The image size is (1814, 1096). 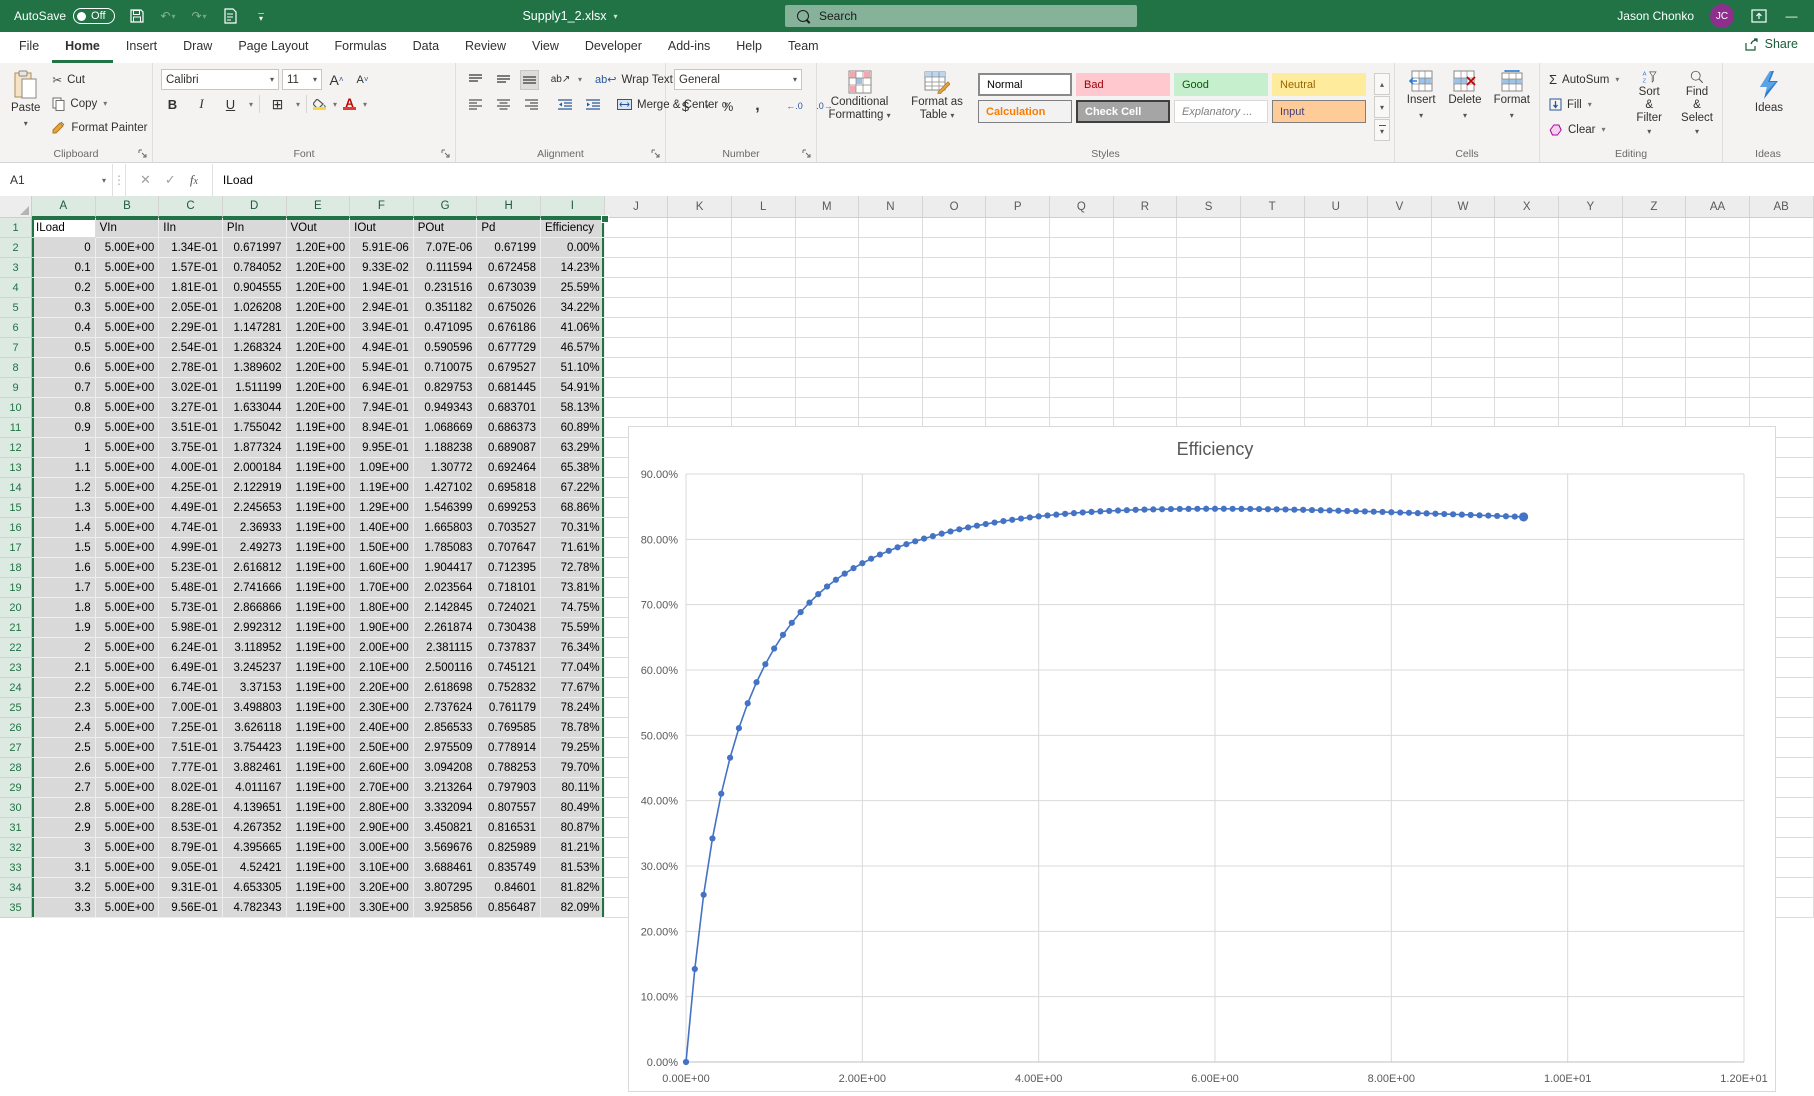 What do you see at coordinates (64, 508) in the screenshot?
I see `cell-A15: 1.3` at bounding box center [64, 508].